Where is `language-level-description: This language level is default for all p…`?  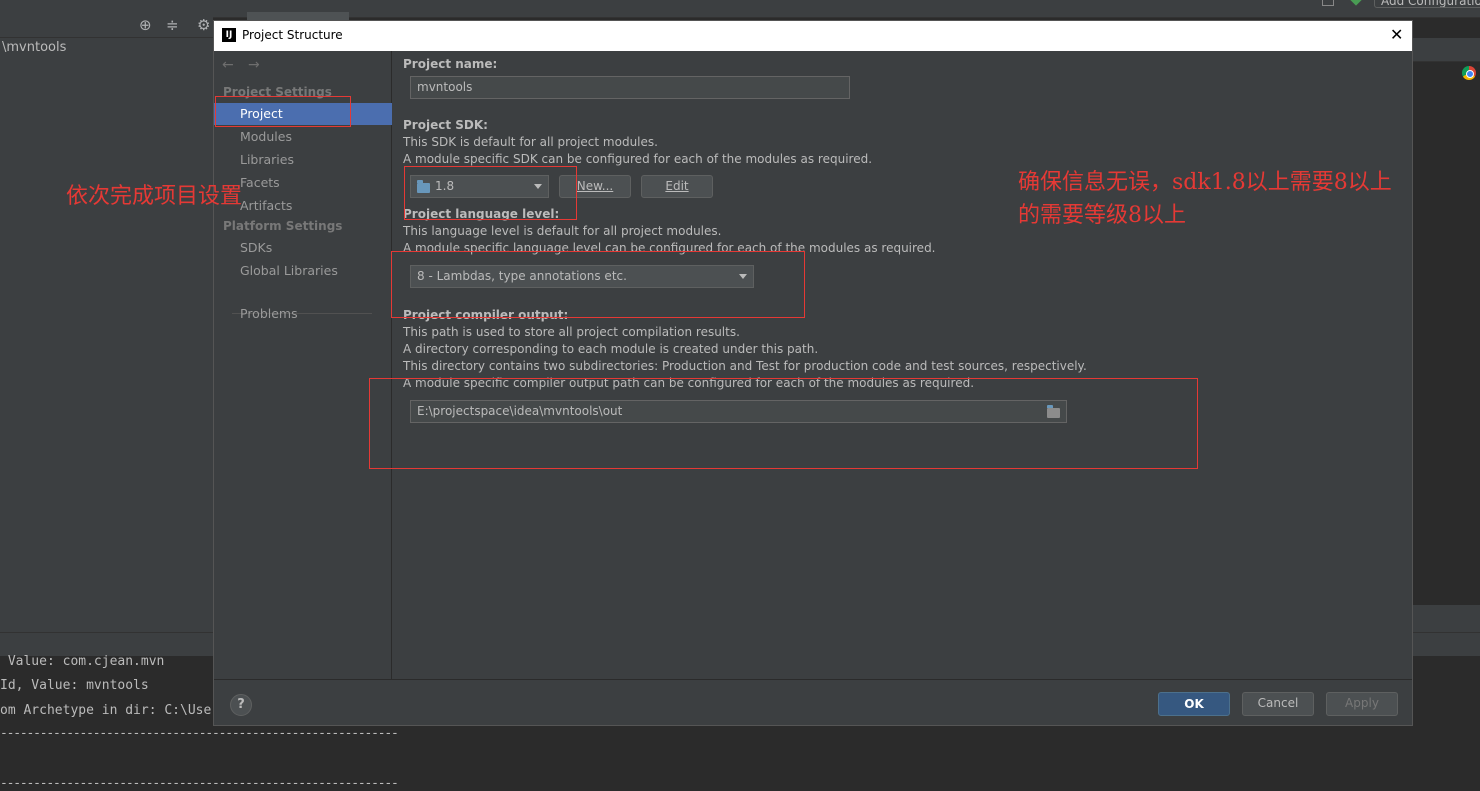 language-level-description: This language level is default for all p… is located at coordinates (562, 231).